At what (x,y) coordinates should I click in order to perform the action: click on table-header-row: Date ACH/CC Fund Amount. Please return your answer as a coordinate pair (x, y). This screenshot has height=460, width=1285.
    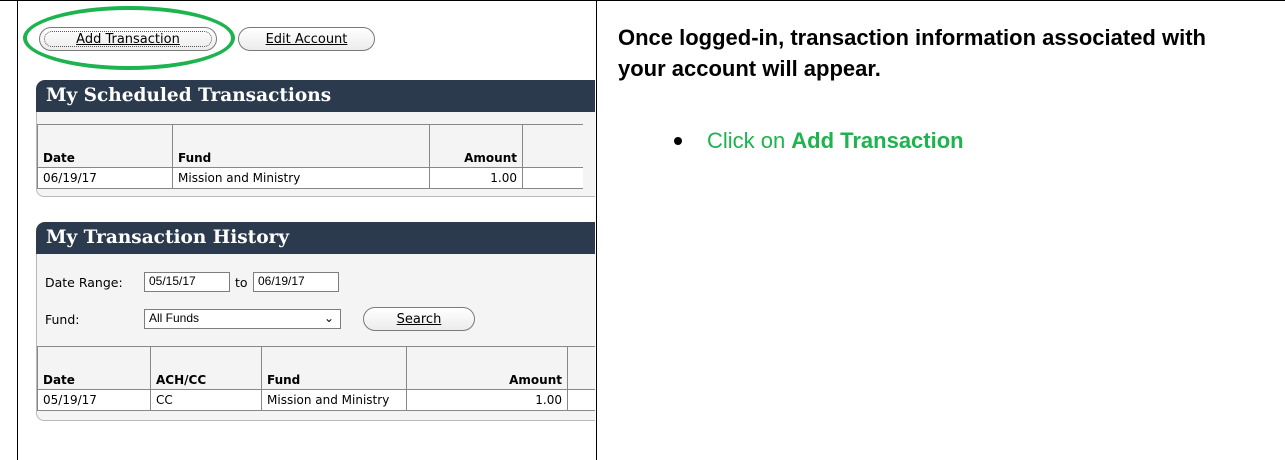
    Looking at the image, I should click on (316, 368).